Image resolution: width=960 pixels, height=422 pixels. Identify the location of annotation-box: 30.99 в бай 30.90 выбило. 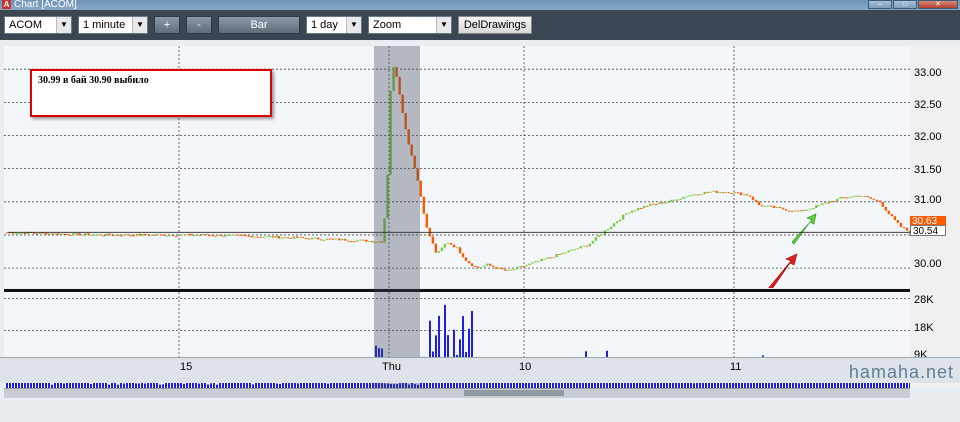
(151, 93).